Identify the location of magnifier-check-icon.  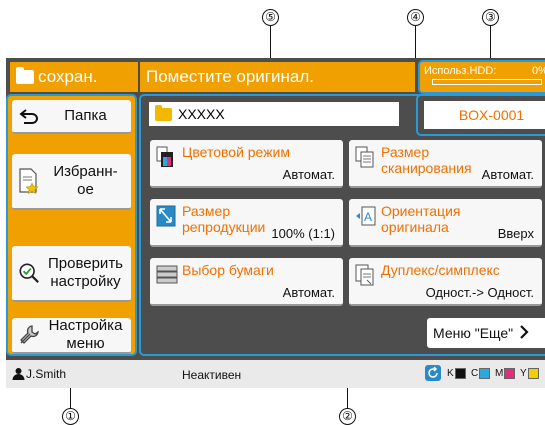
(29, 273).